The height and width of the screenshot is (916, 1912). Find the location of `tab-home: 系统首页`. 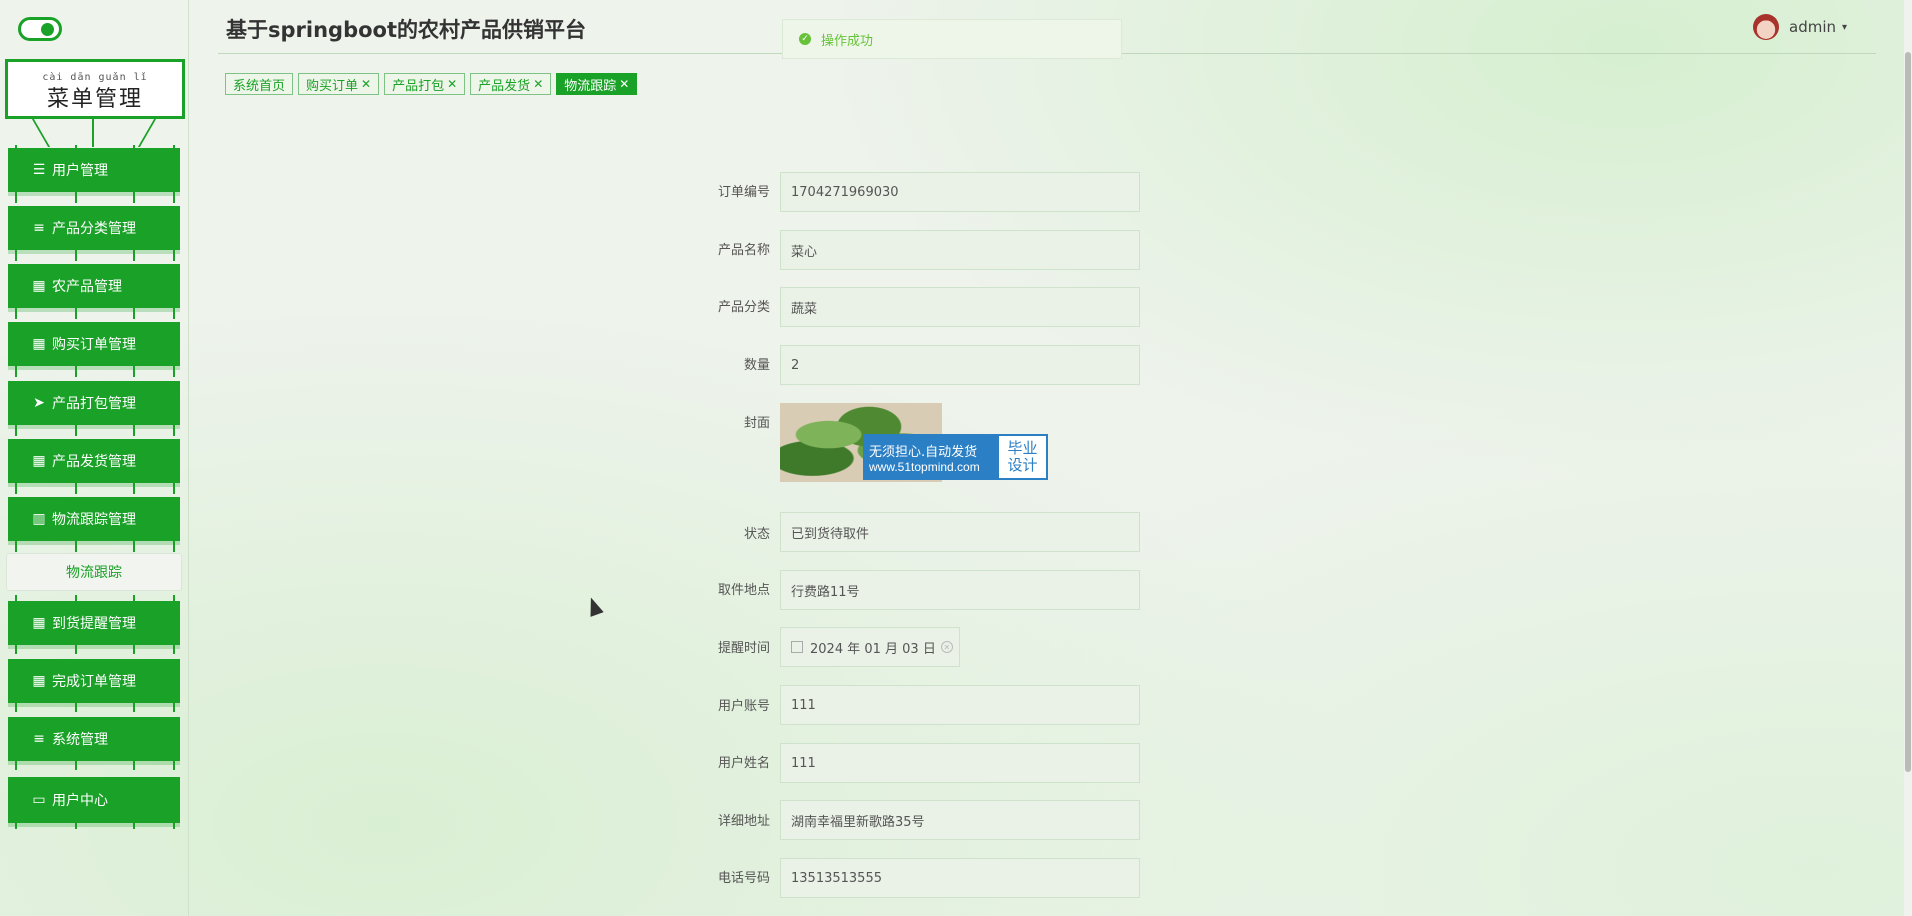

tab-home: 系统首页 is located at coordinates (259, 84).